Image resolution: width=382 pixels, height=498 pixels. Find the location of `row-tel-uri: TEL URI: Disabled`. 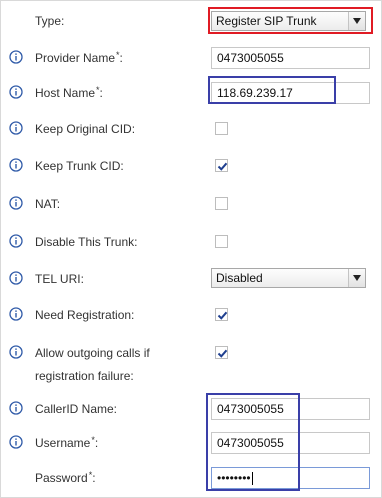

row-tel-uri: TEL URI: Disabled is located at coordinates (190, 278).